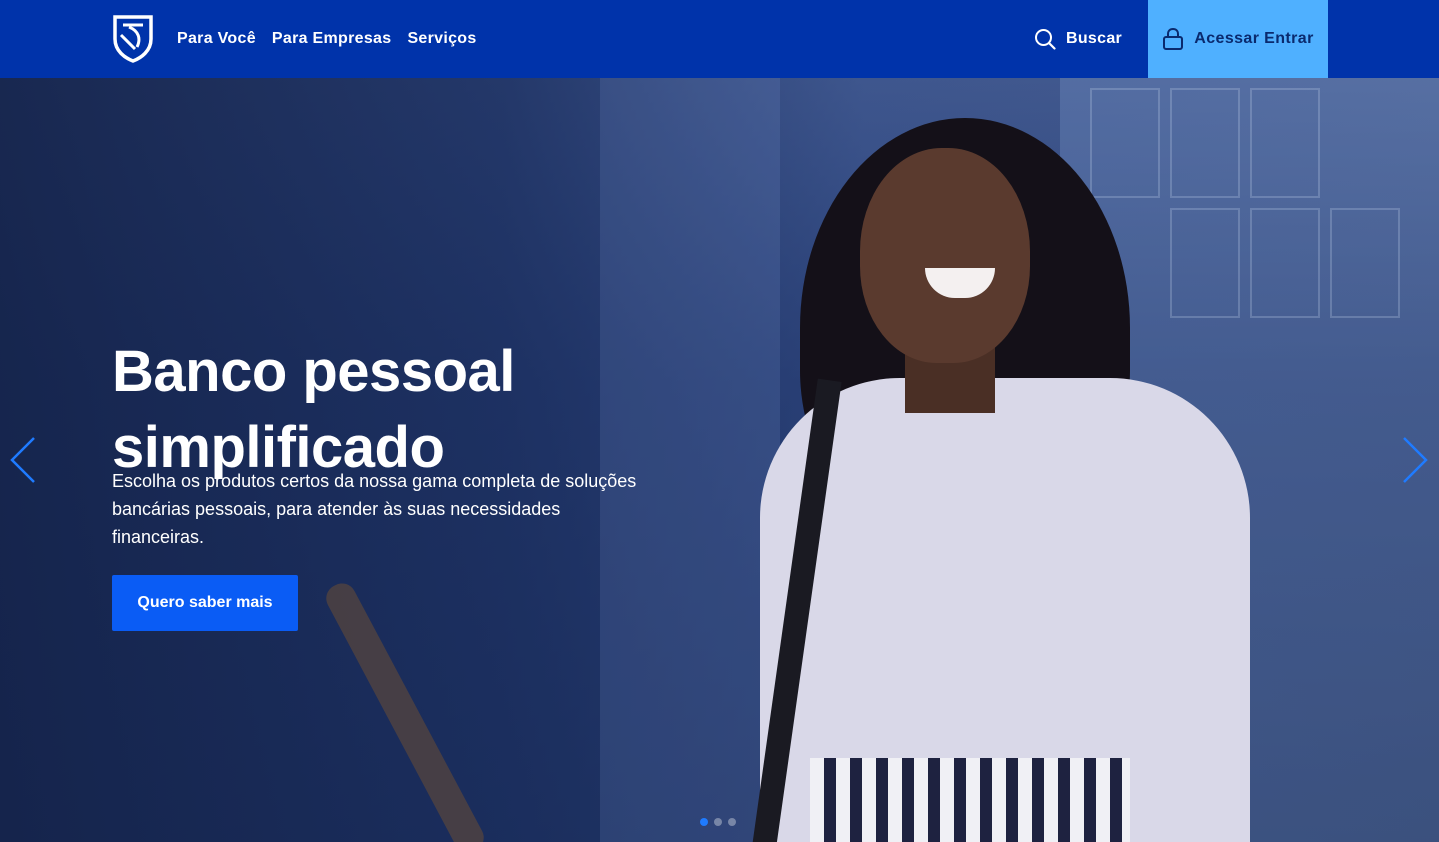 This screenshot has width=1439, height=842. I want to click on chevron-left-icon, so click(23, 460).